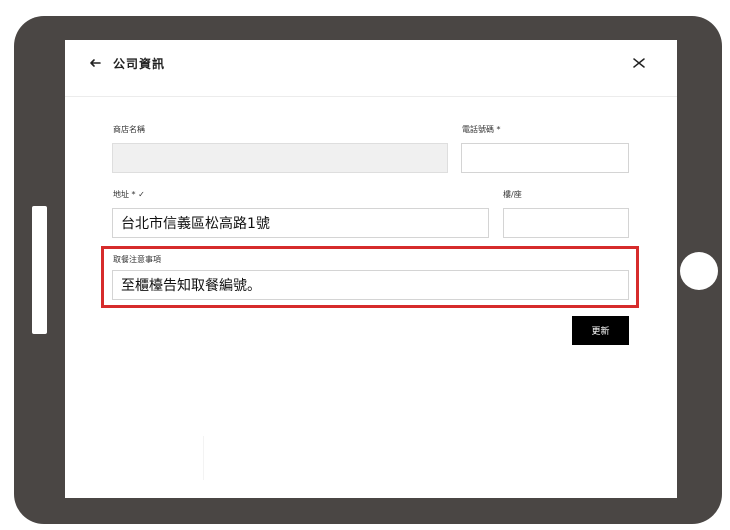  What do you see at coordinates (699, 271) in the screenshot?
I see `tablet-home-button` at bounding box center [699, 271].